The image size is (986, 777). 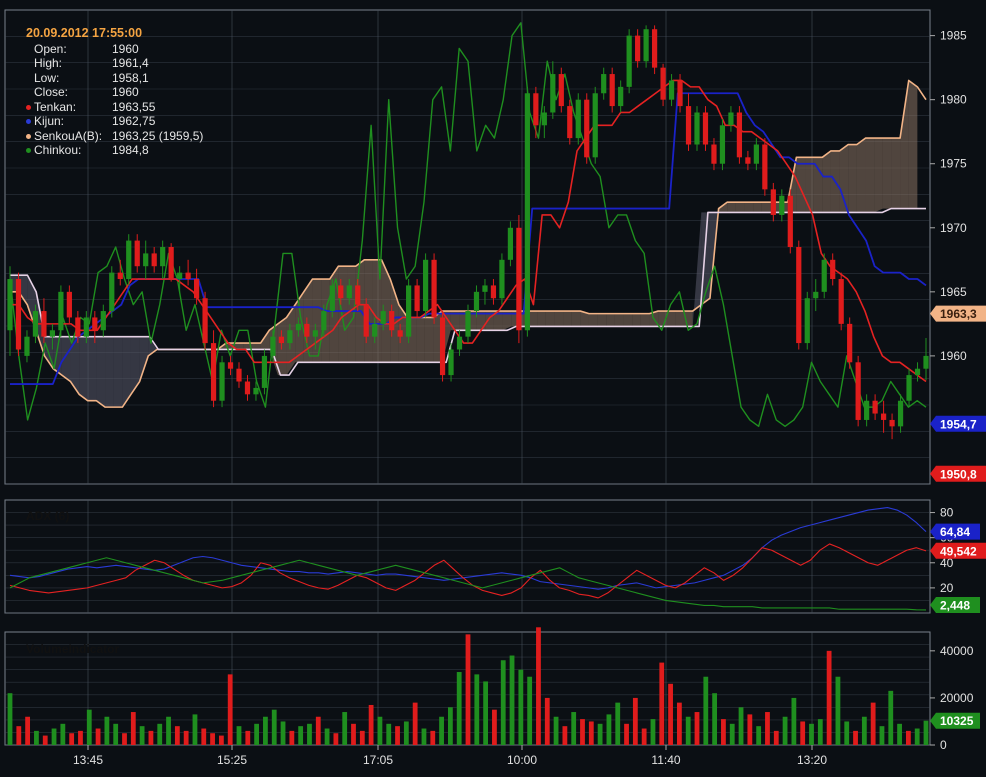 I want to click on y-tick-label: 1985, so click(x=953, y=36).